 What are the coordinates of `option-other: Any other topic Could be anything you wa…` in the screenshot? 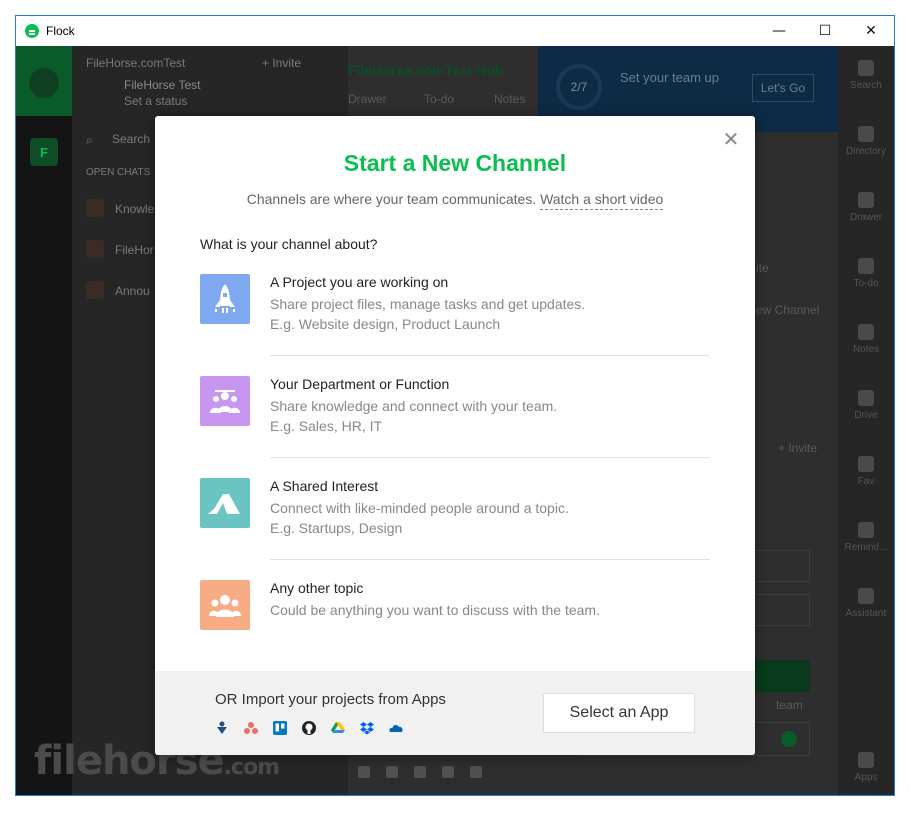 It's located at (455, 630).